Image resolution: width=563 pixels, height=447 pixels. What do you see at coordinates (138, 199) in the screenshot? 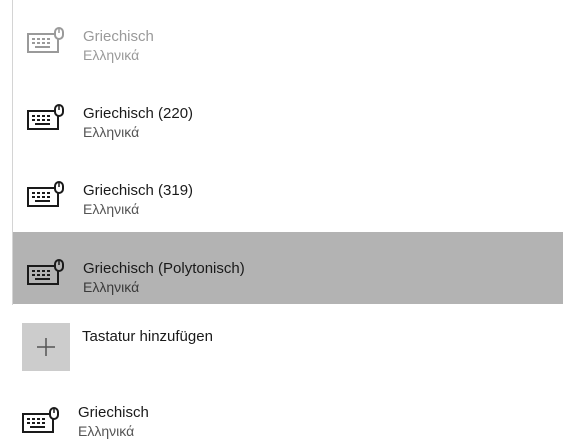
I see `option-texts: Griechisch (319) Ελληνικά` at bounding box center [138, 199].